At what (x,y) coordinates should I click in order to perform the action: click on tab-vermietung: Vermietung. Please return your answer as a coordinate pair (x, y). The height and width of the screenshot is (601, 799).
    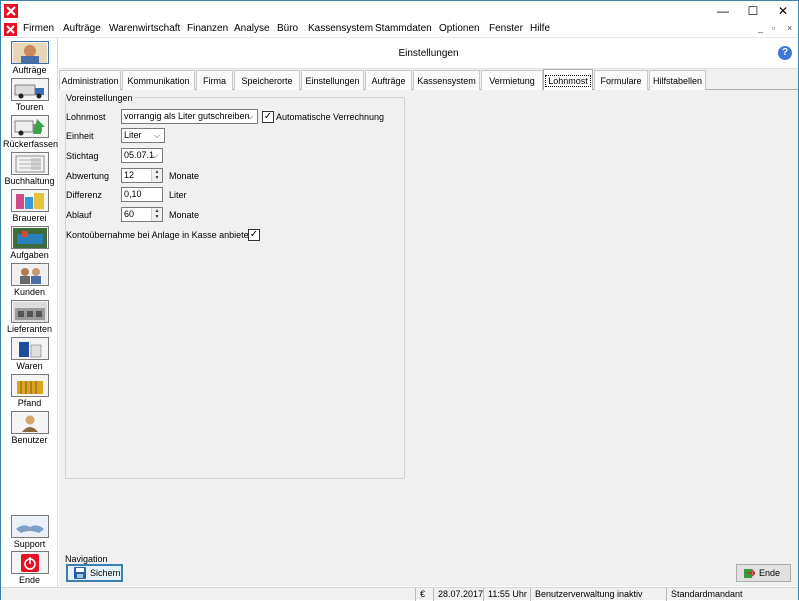
    Looking at the image, I should click on (512, 80).